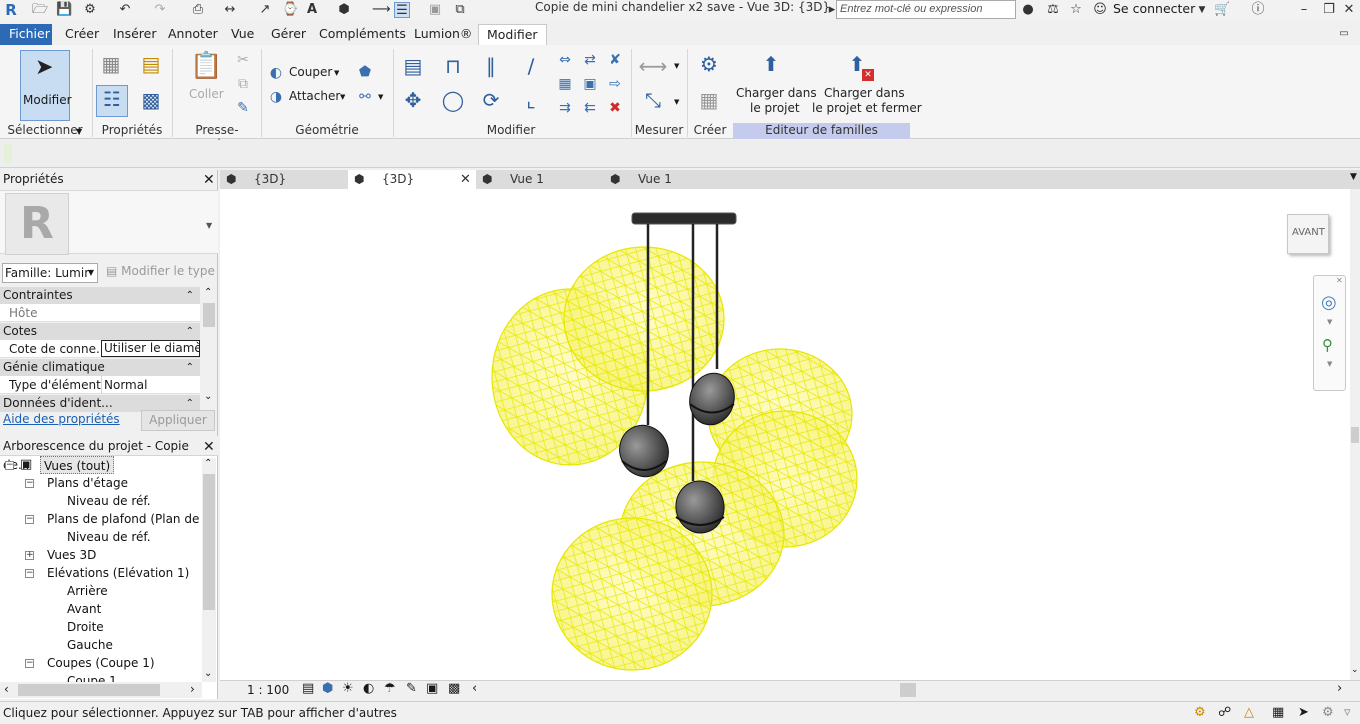 The width and height of the screenshot is (1360, 724). What do you see at coordinates (124, 519) in the screenshot?
I see `tree-item: Plans de plafond (Plan de pla` at bounding box center [124, 519].